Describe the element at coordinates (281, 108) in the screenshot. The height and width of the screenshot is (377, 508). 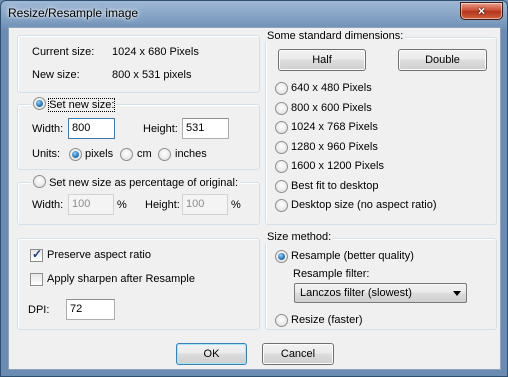
I see `size-800x600-radio` at that location.